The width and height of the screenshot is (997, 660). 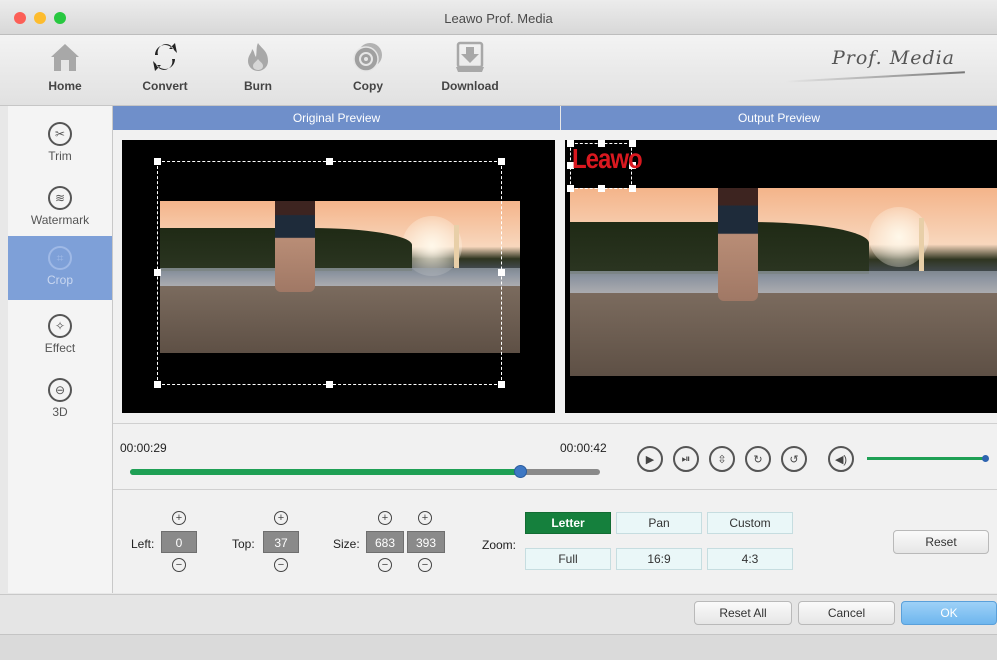 I want to click on output-preview-header: Output Preview, so click(x=779, y=118).